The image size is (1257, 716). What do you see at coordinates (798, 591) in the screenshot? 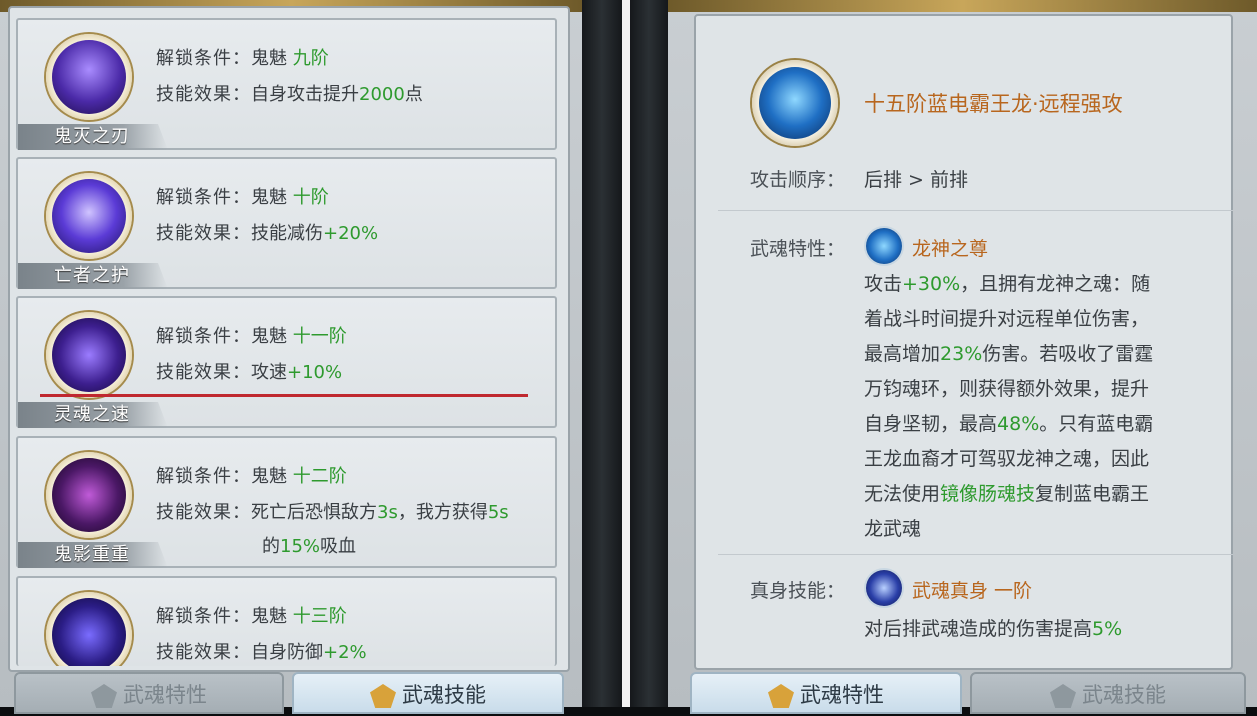
I see `true-body-label: 真身技能：` at bounding box center [798, 591].